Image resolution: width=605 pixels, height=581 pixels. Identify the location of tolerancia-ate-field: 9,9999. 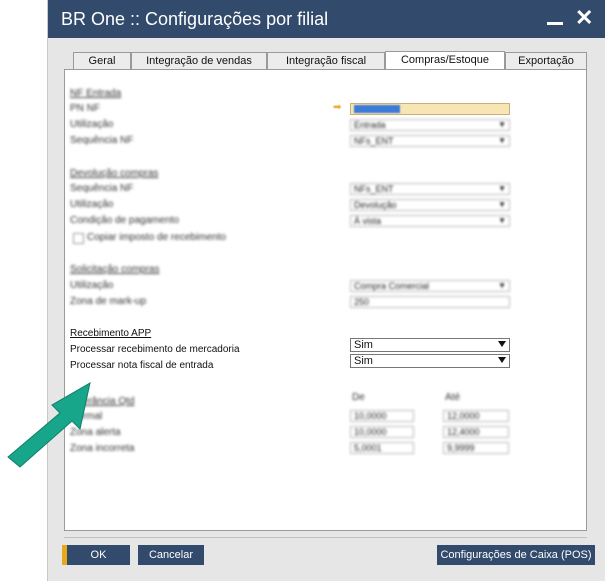
(476, 448).